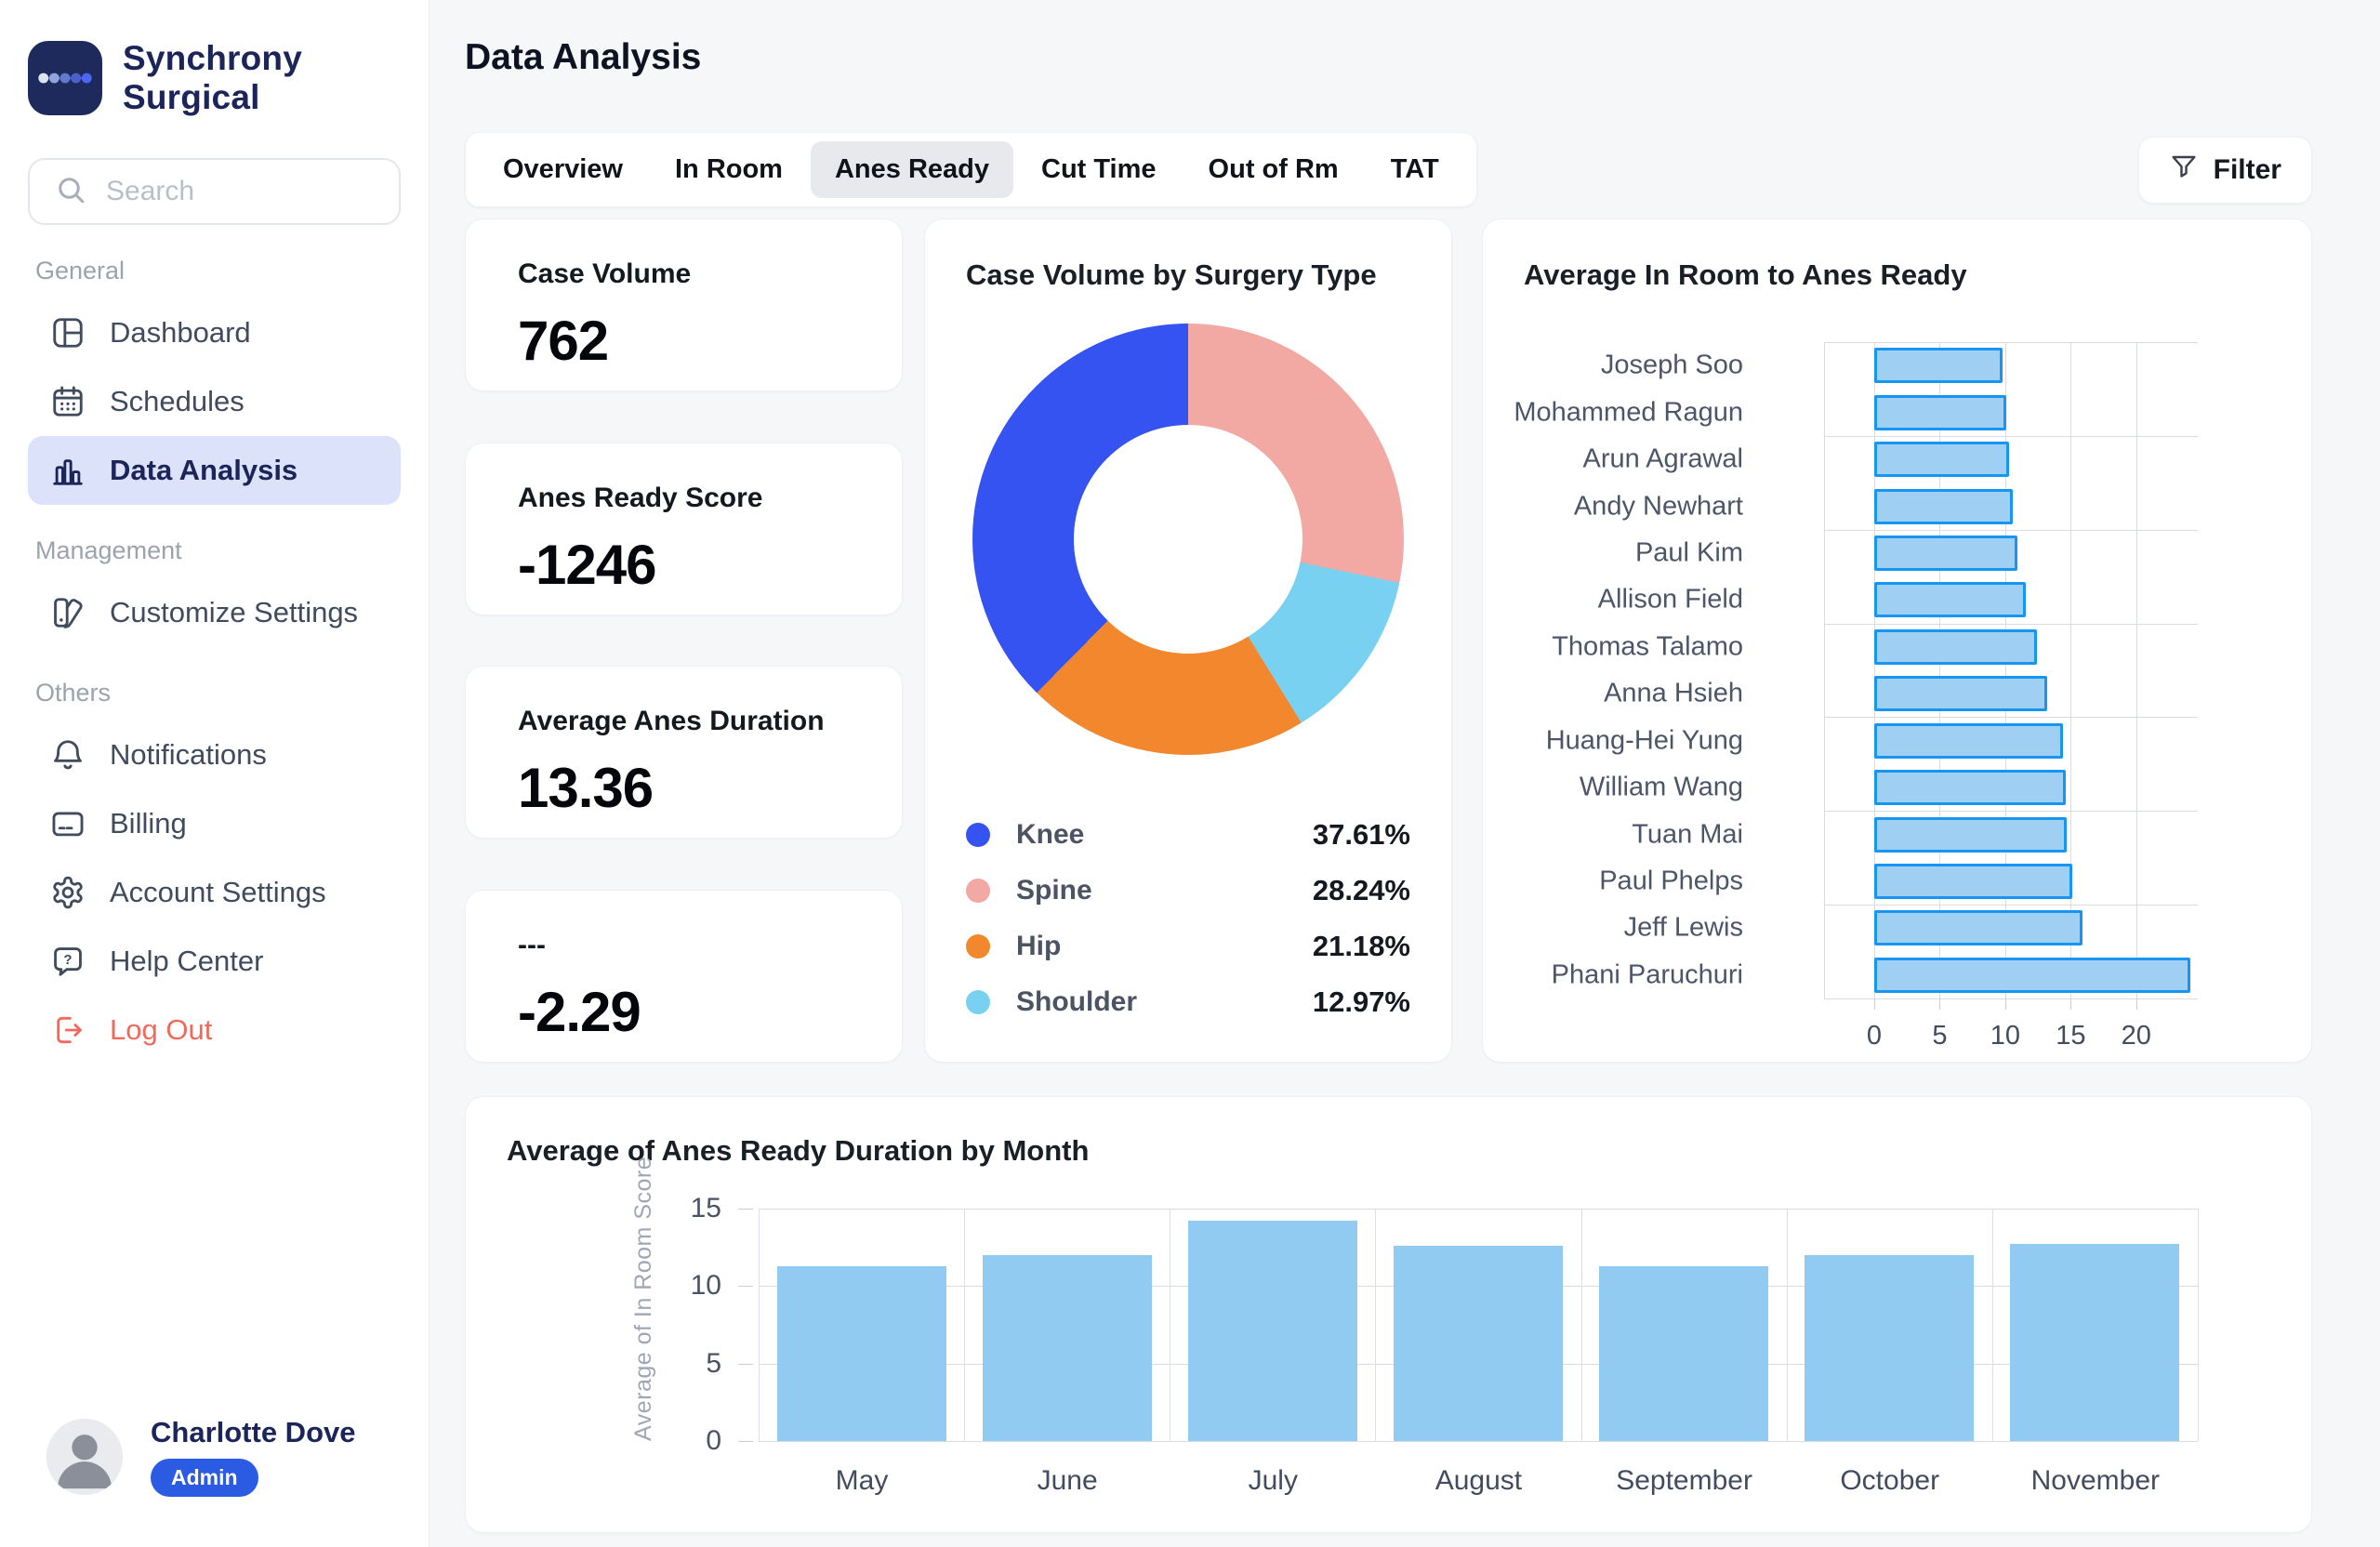  I want to click on sidebar-item-schedules: Schedules, so click(214, 401).